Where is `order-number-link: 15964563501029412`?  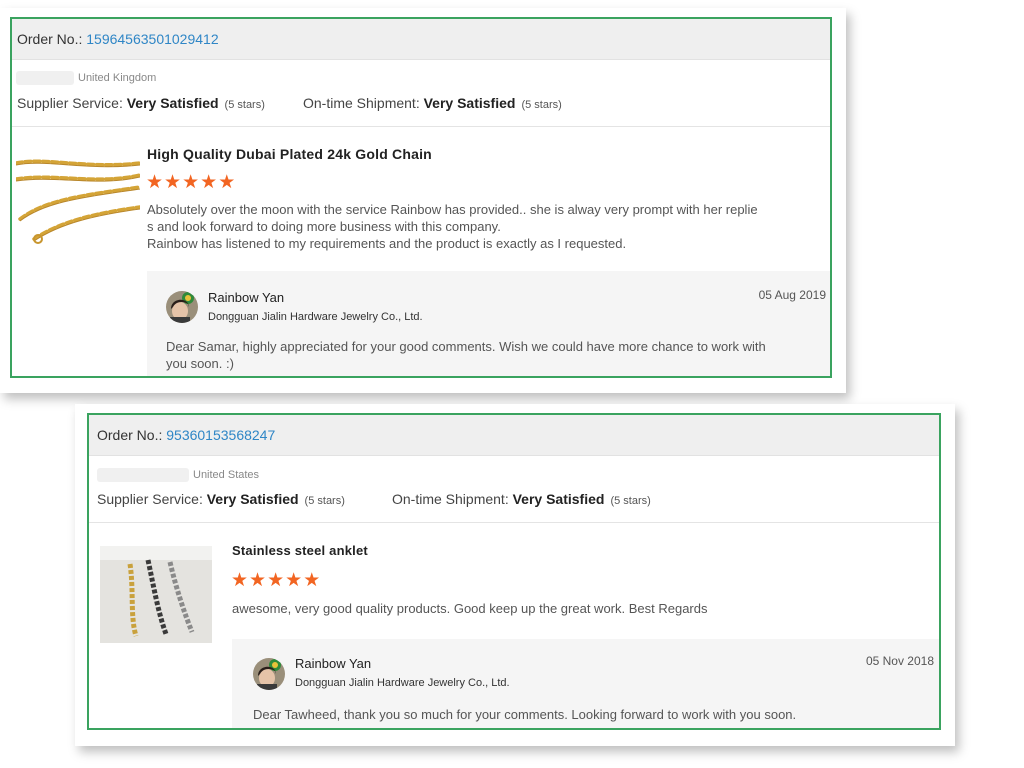
order-number-link: 15964563501029412 is located at coordinates (152, 39).